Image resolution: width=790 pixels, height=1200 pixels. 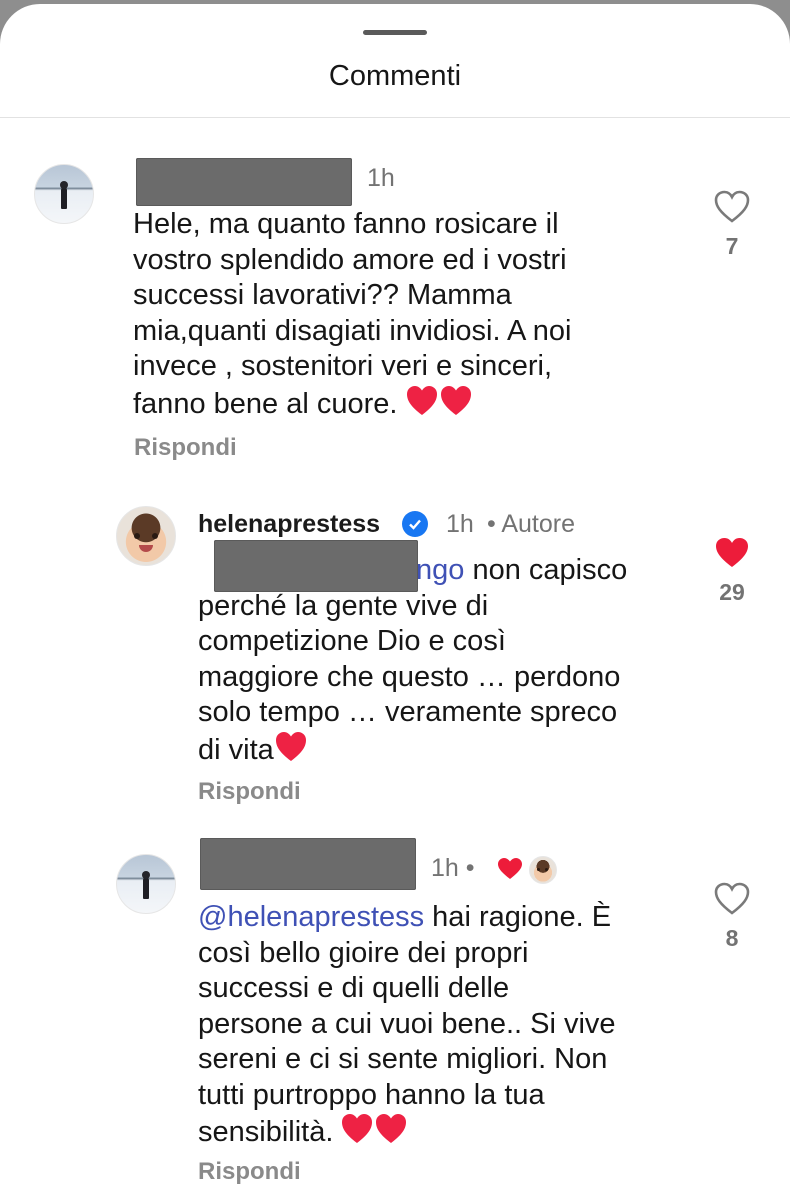 What do you see at coordinates (732, 938) in the screenshot?
I see `like-count: 8` at bounding box center [732, 938].